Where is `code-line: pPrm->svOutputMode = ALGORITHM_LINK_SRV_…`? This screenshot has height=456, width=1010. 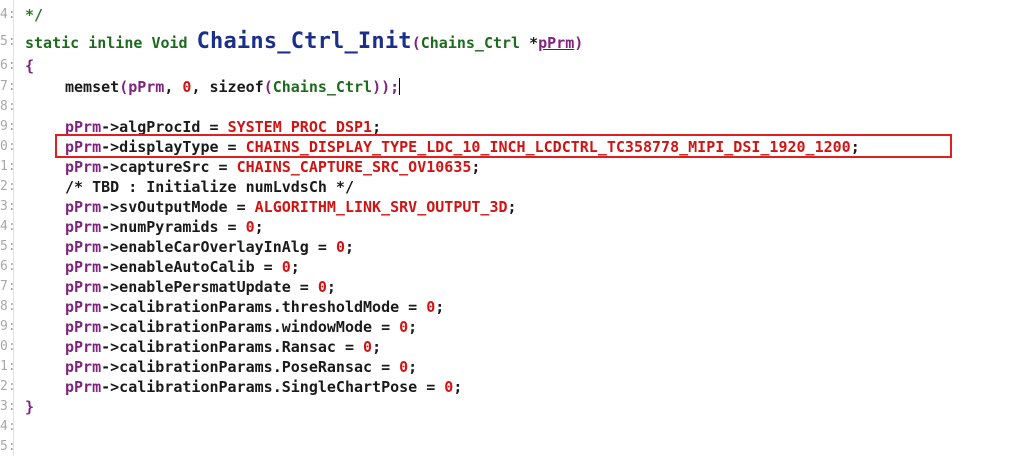 code-line: pPrm->svOutputMode = ALGORITHM_LINK_SRV_… is located at coordinates (271, 207).